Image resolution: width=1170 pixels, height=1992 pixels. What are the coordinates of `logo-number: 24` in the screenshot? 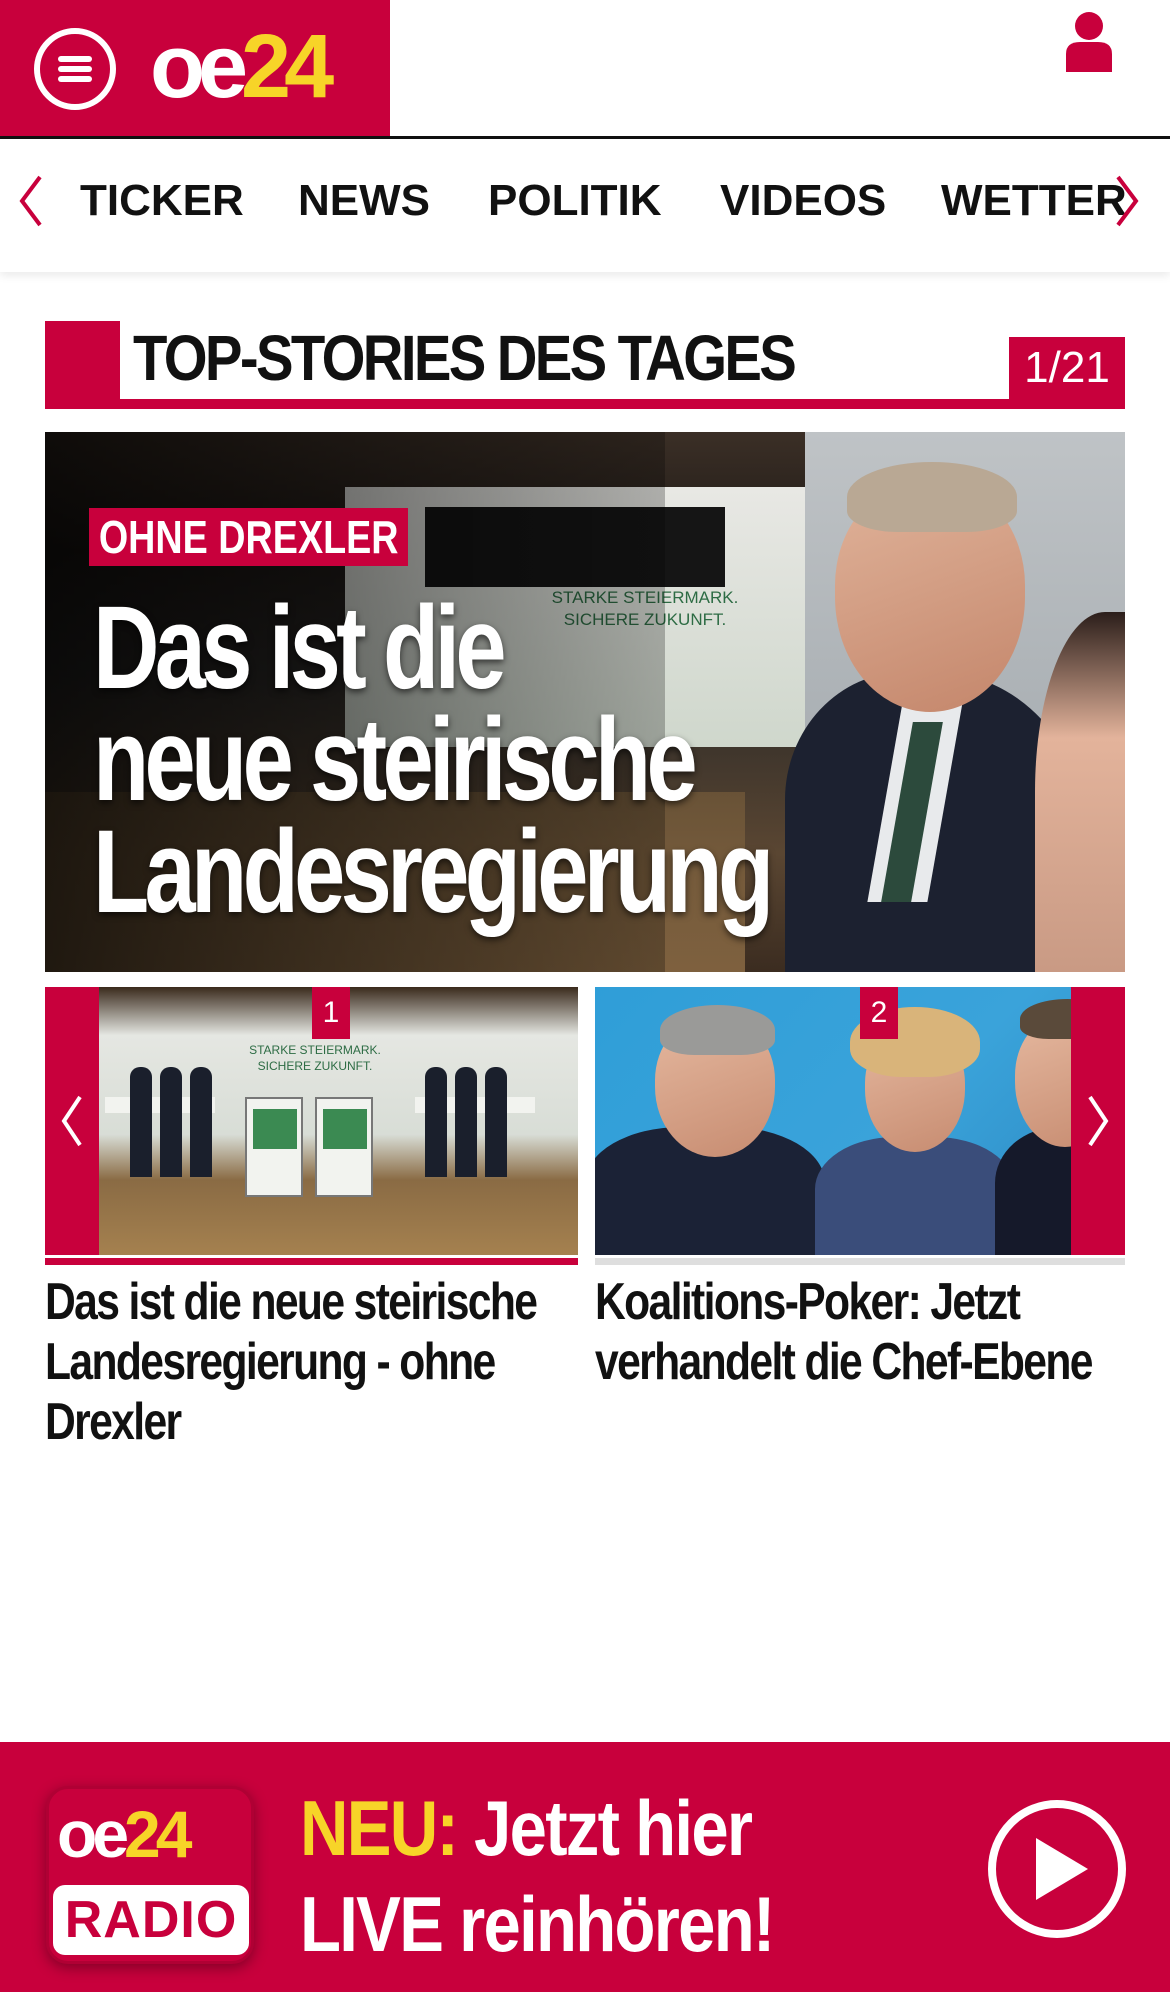 It's located at (287, 67).